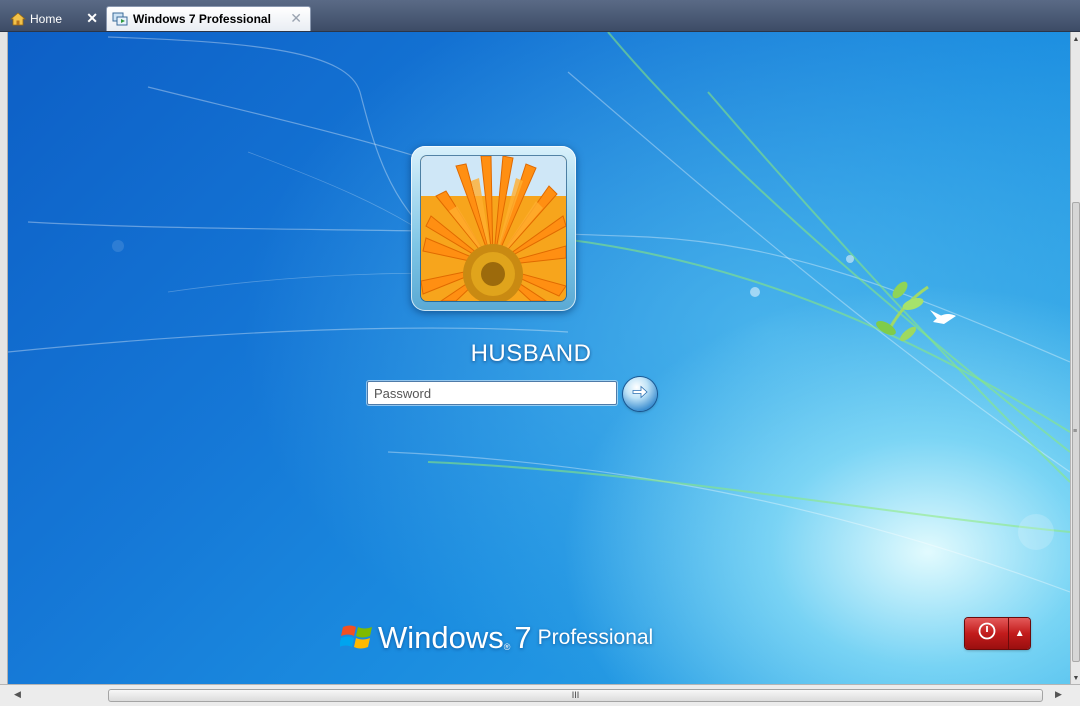  I want to click on home-icon, so click(18, 19).